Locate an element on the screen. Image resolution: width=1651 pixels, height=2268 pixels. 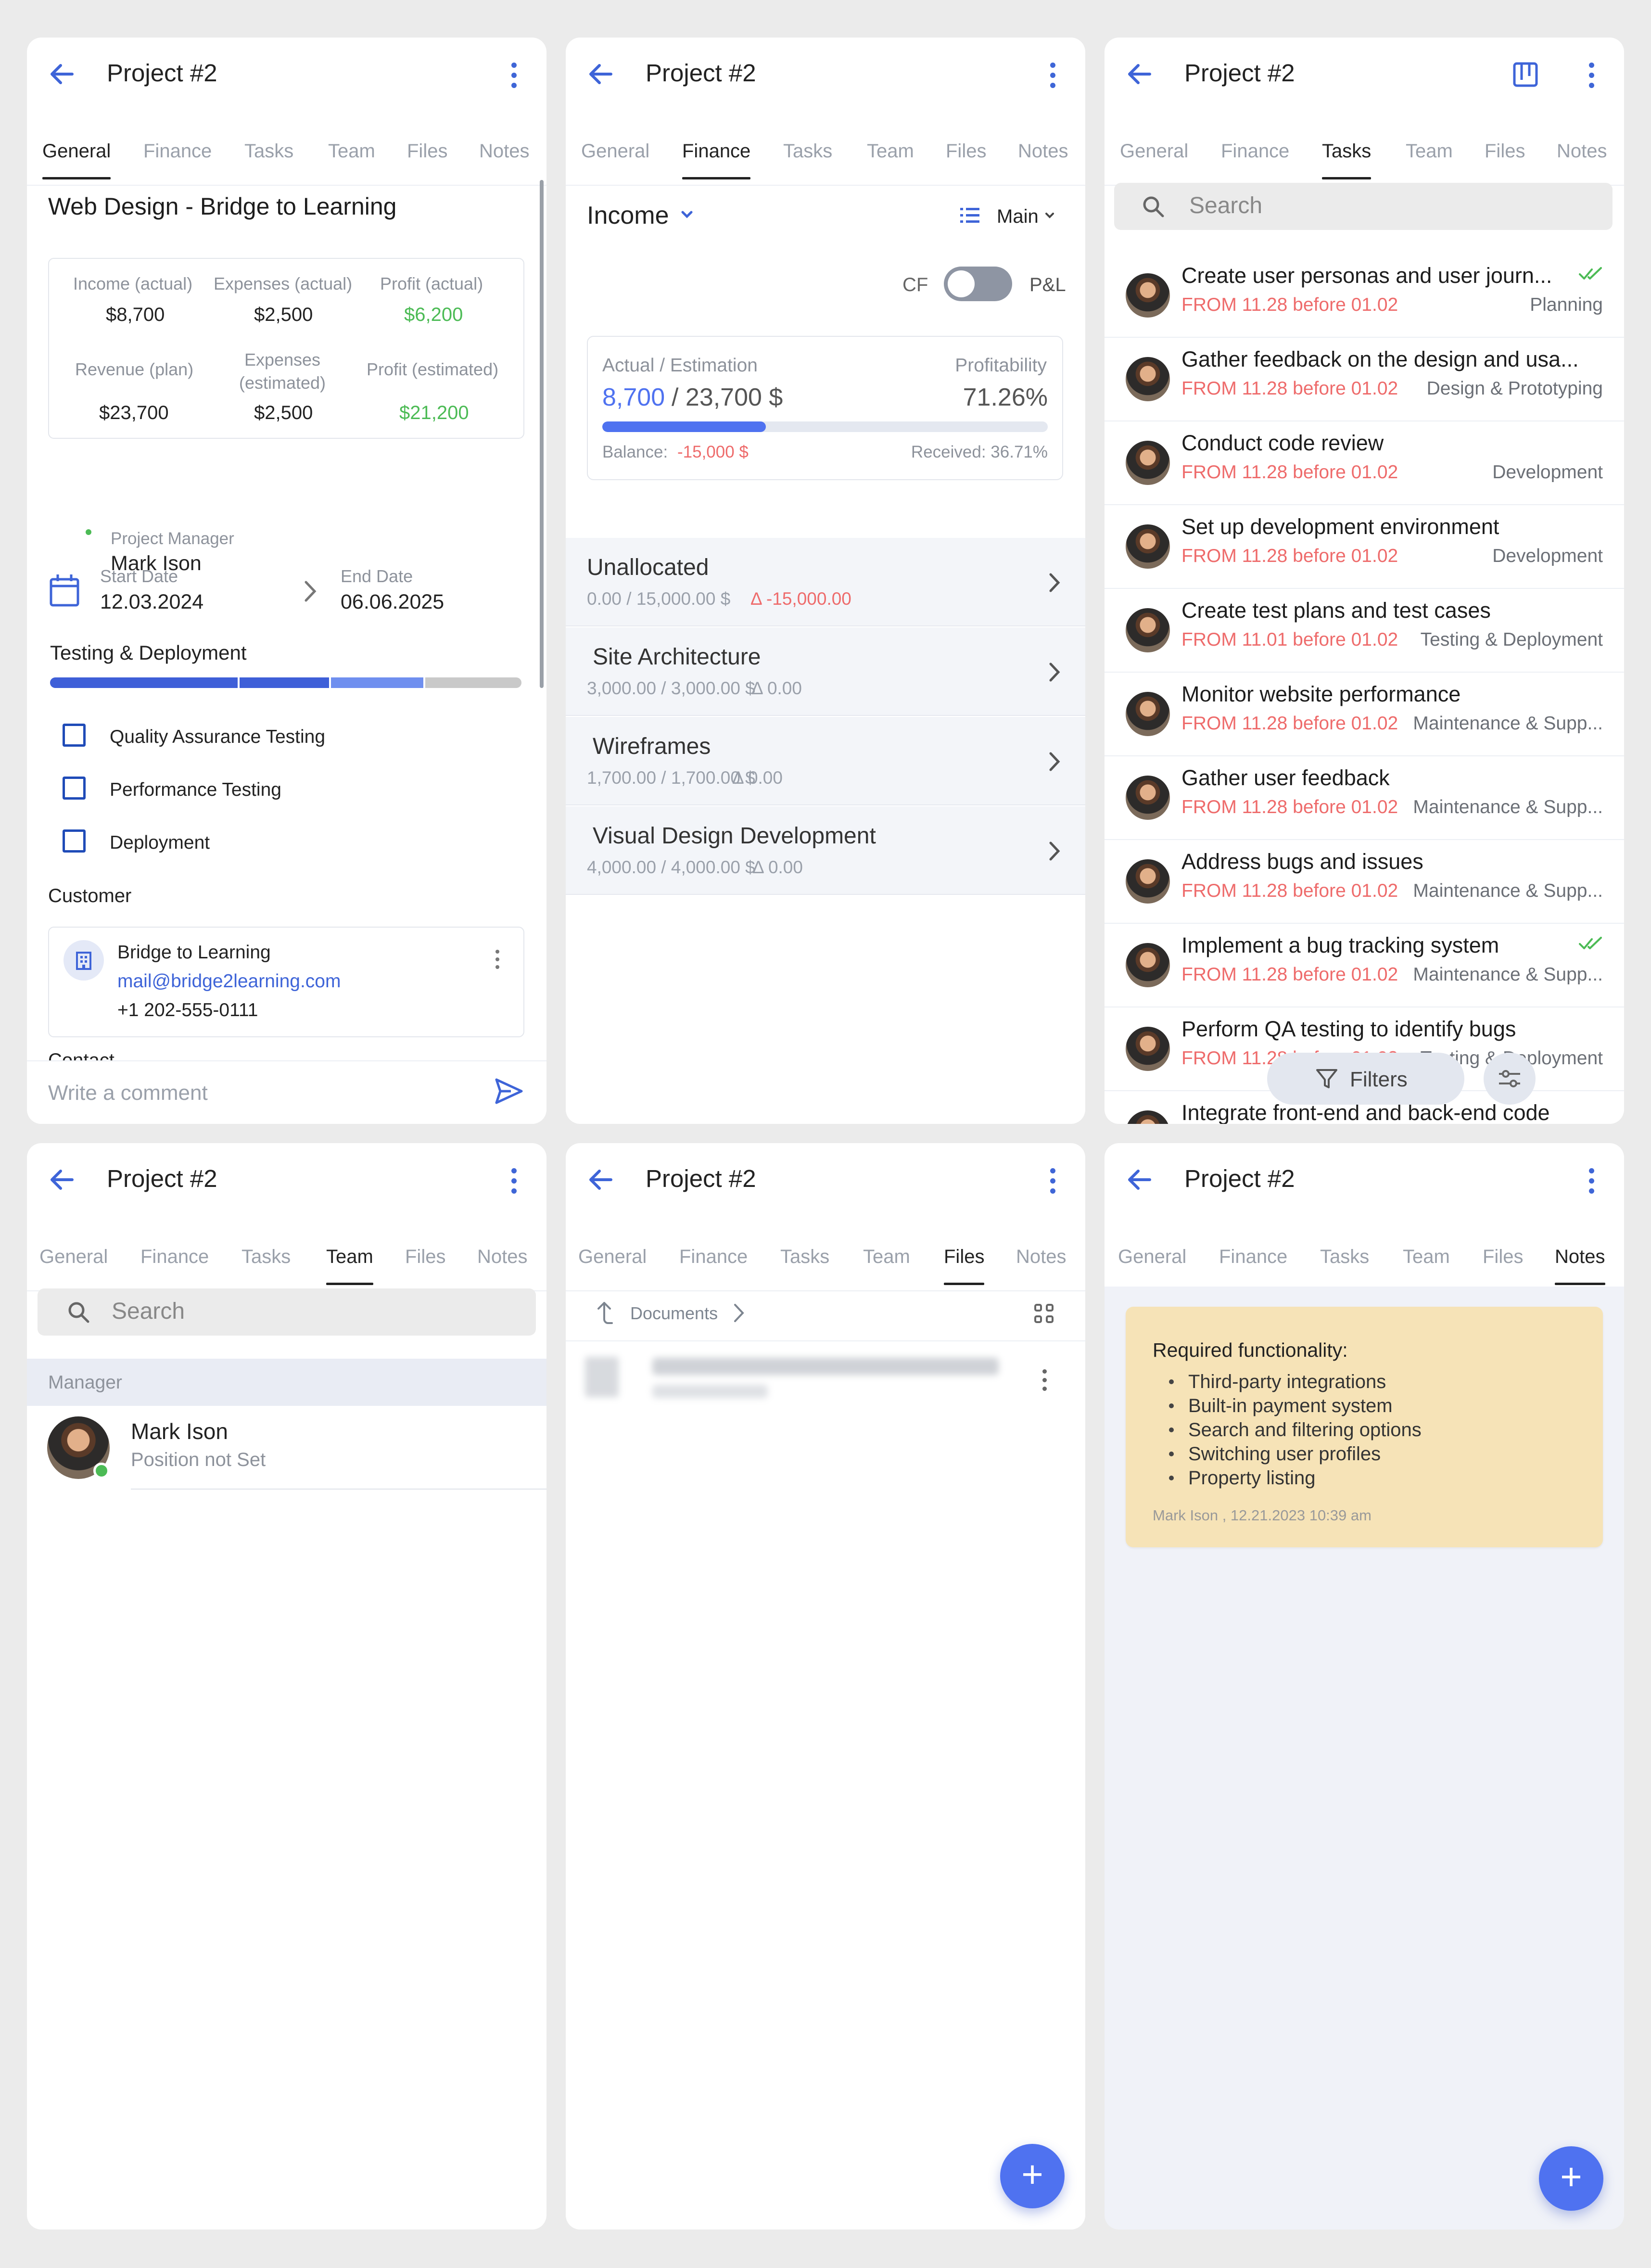
file-menu-icon is located at coordinates (1044, 1383).